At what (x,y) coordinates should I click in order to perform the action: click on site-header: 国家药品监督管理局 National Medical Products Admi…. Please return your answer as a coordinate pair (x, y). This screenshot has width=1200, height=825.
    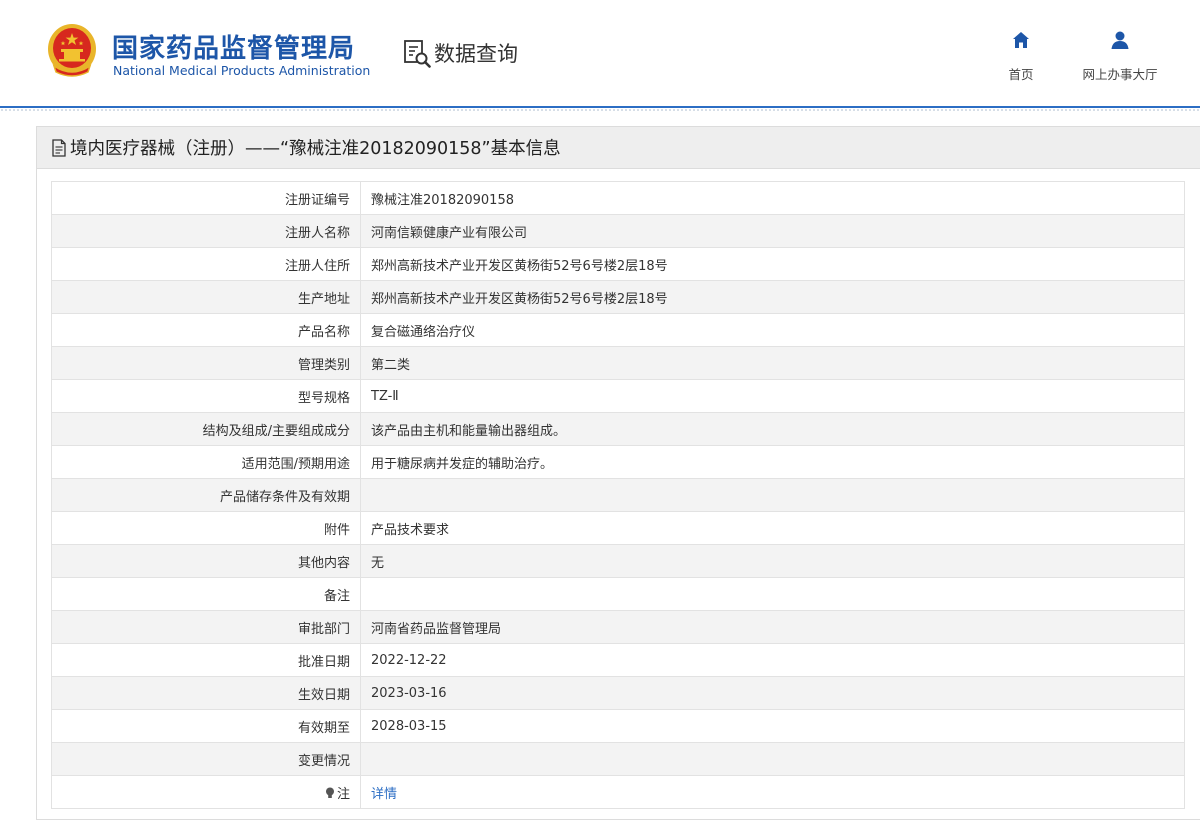
    Looking at the image, I should click on (600, 54).